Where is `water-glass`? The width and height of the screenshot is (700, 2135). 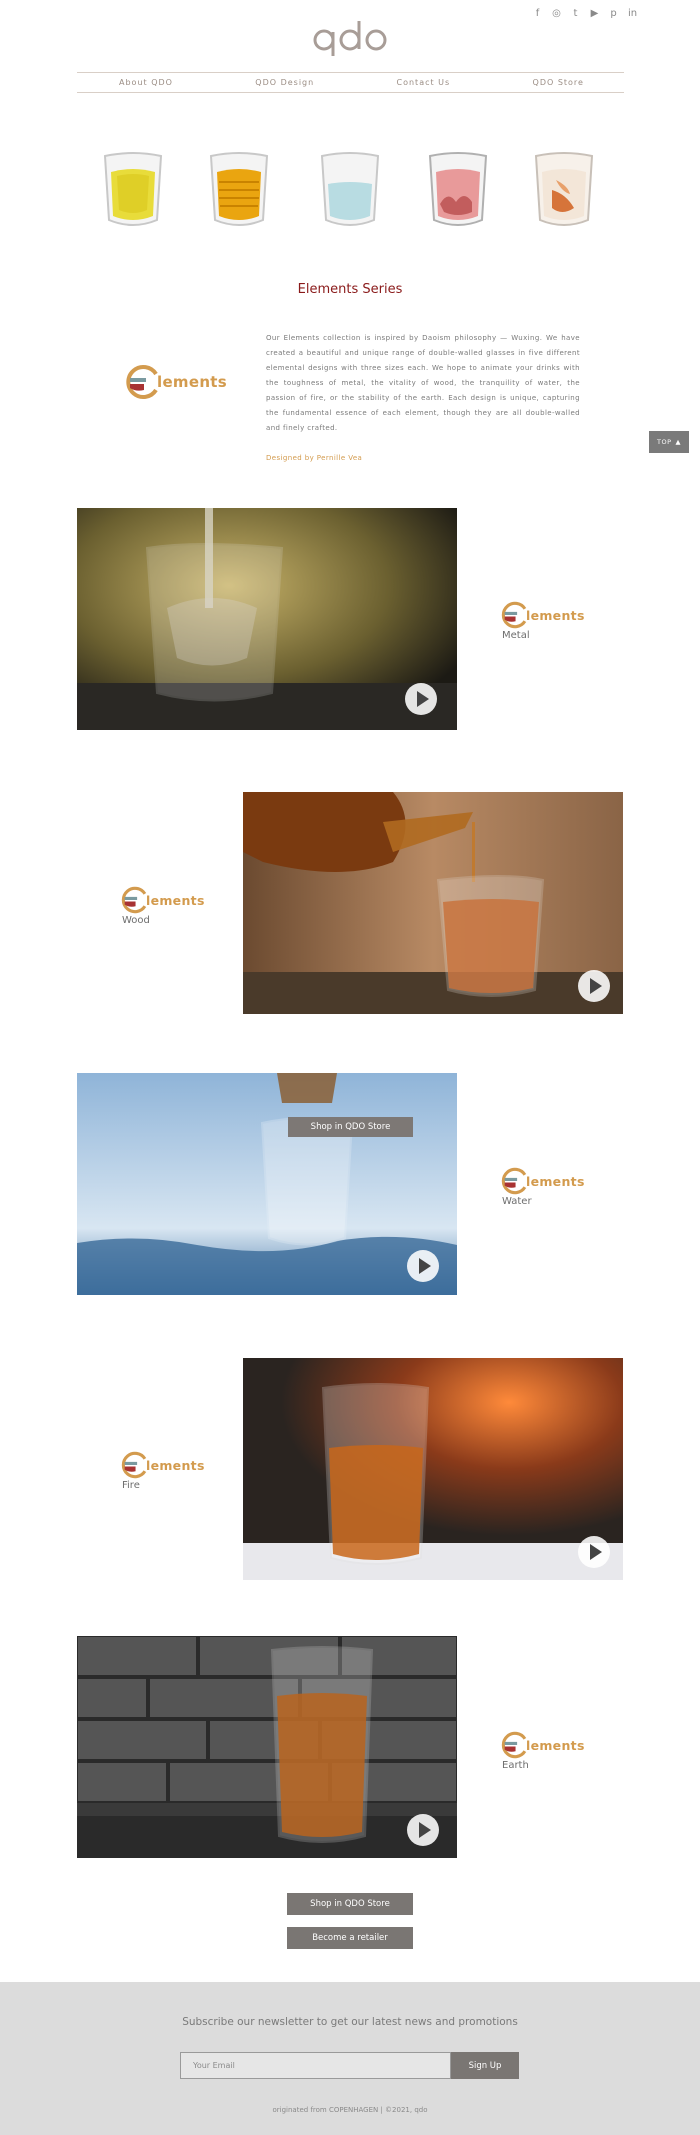
water-glass is located at coordinates (350, 190).